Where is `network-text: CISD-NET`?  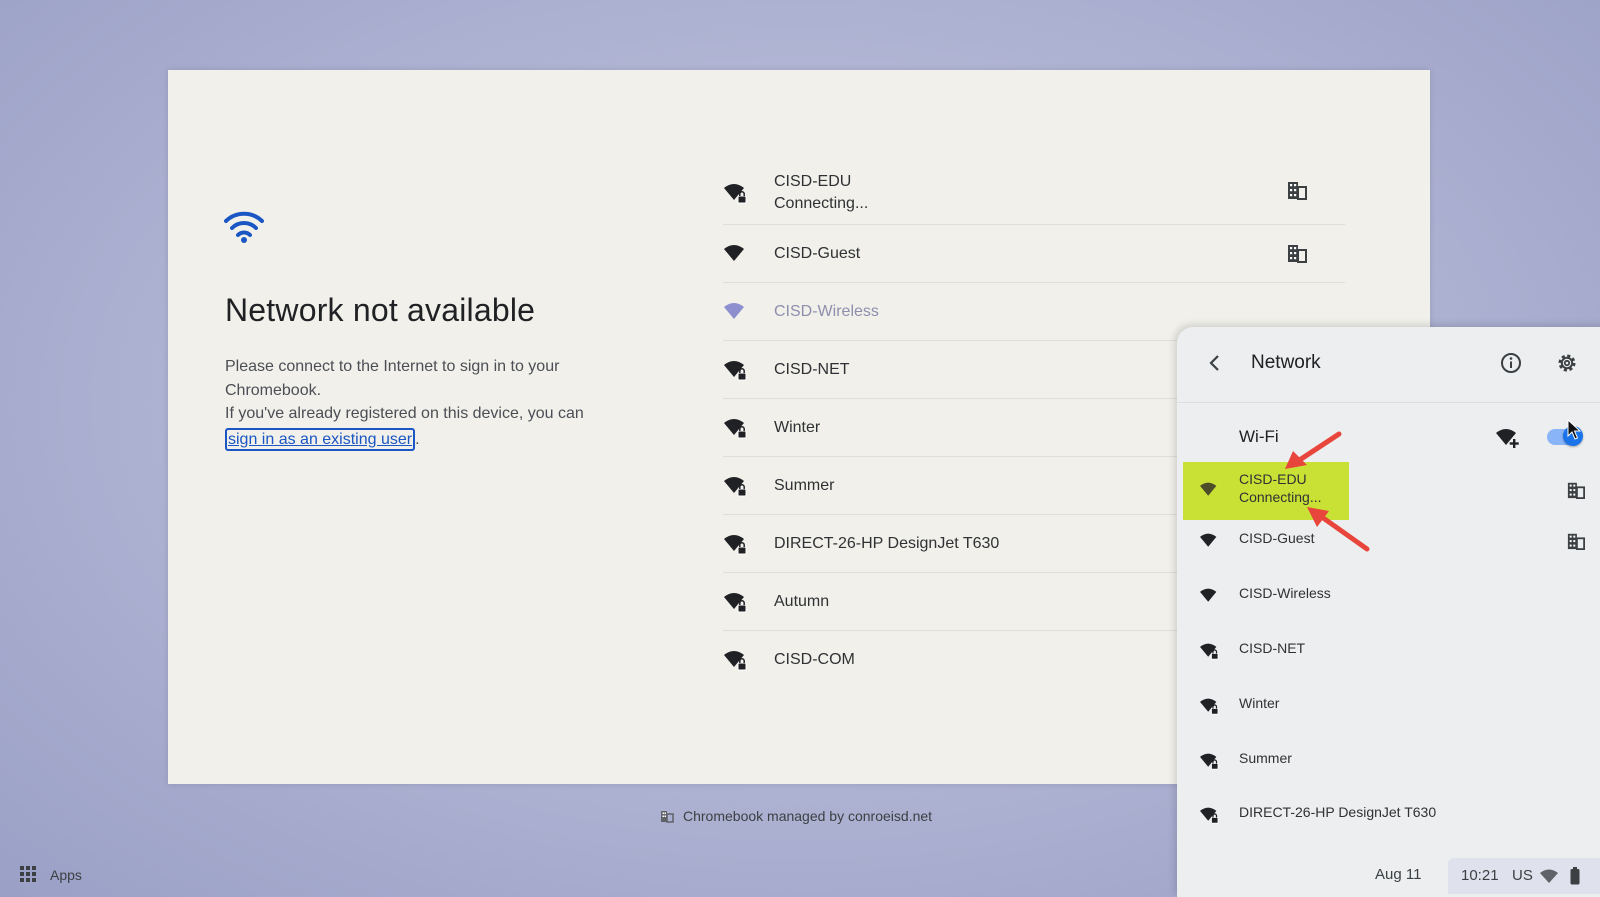
network-text: CISD-NET is located at coordinates (812, 370).